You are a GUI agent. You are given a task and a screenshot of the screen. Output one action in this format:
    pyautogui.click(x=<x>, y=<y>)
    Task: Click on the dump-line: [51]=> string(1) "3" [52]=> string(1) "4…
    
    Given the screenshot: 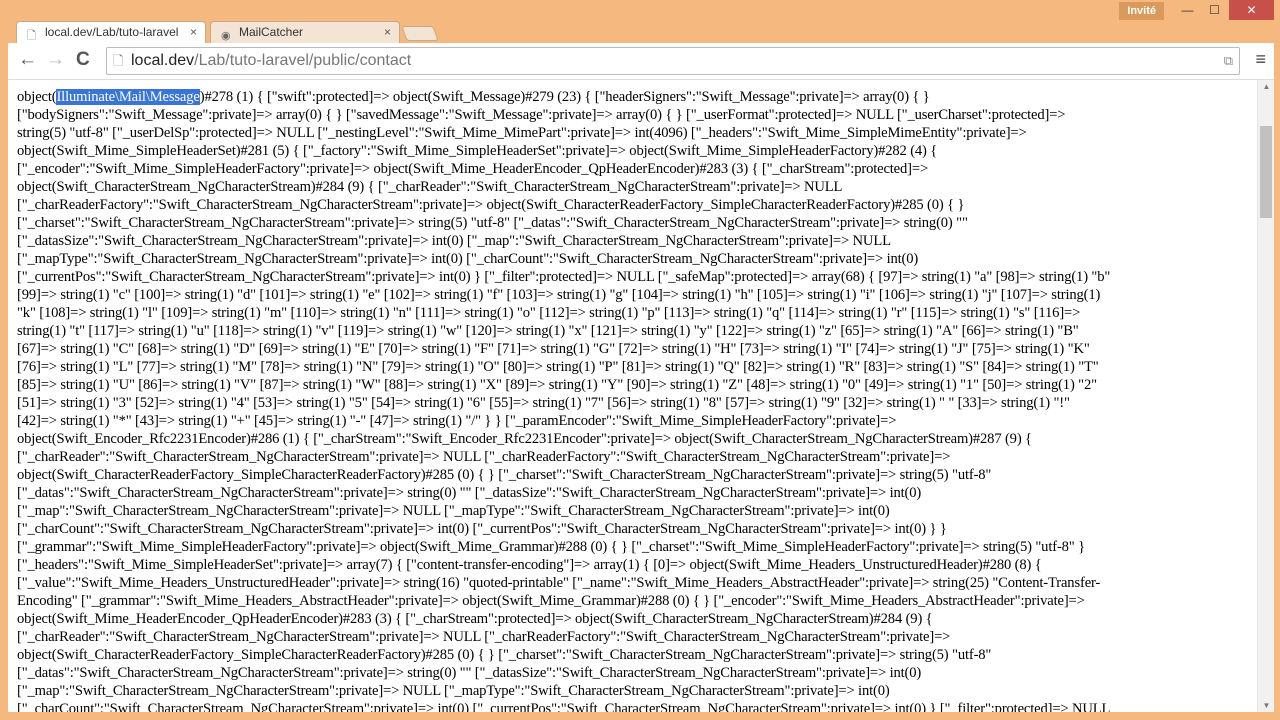 What is the action you would take?
    pyautogui.click(x=543, y=403)
    